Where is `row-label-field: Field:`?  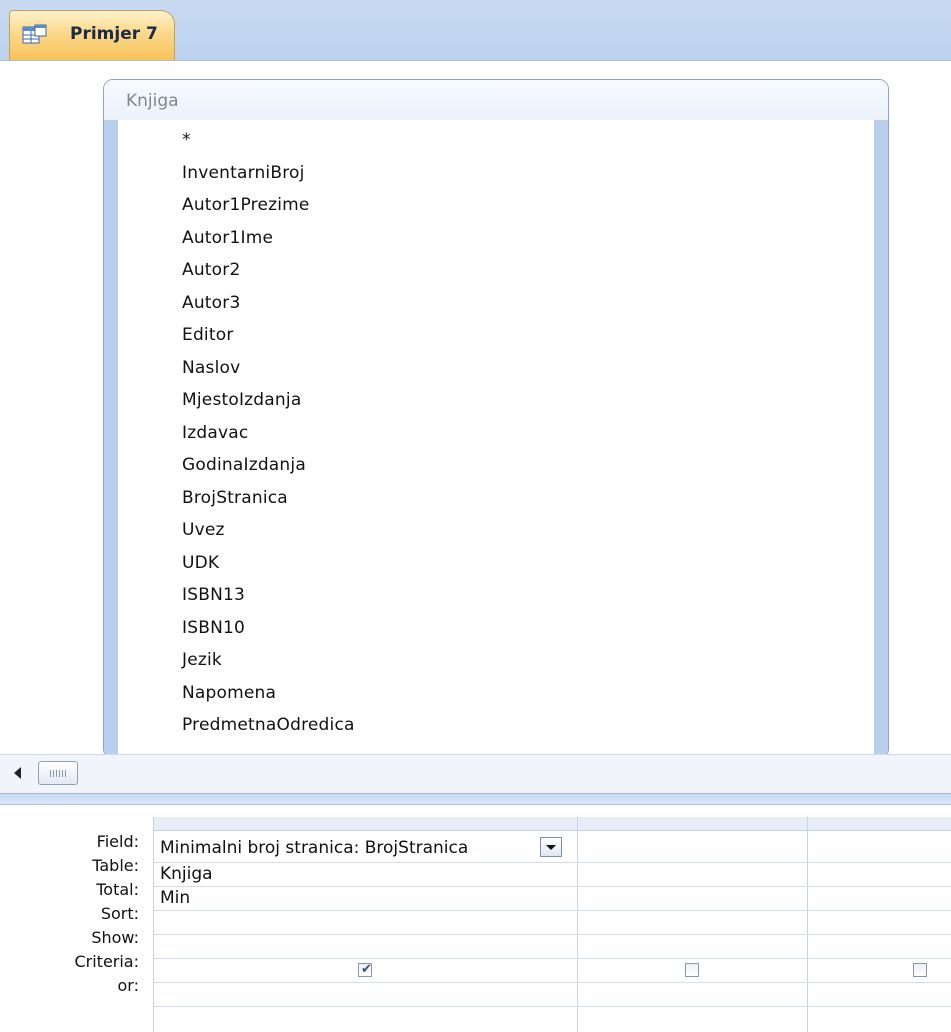
row-label-field: Field: is located at coordinates (117, 841).